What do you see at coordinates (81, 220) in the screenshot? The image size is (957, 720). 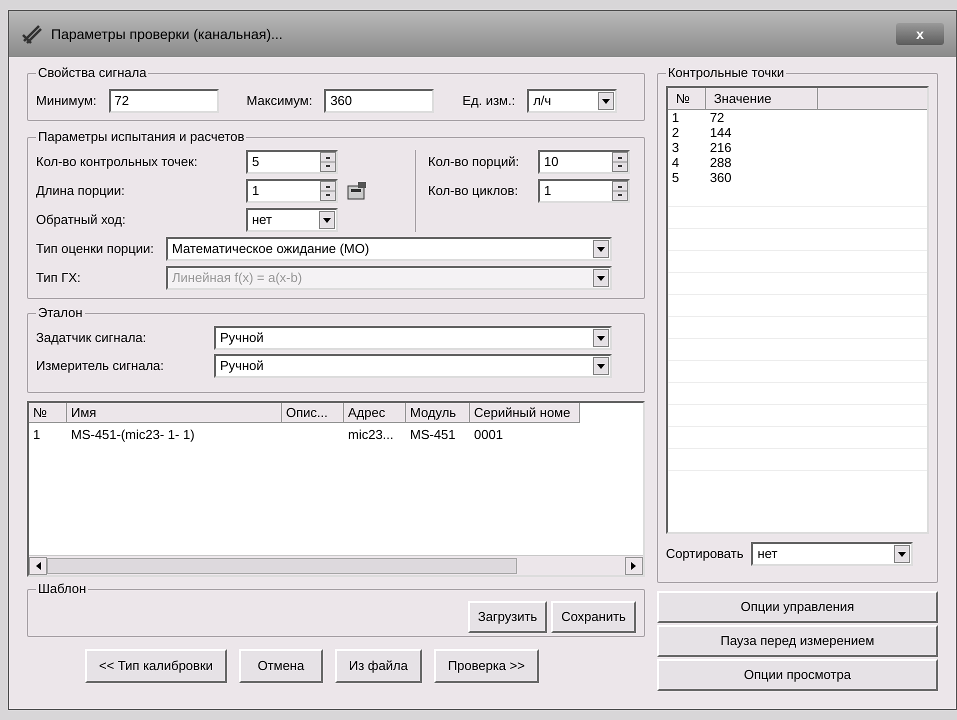 I see `field-label: Обратный ход:` at bounding box center [81, 220].